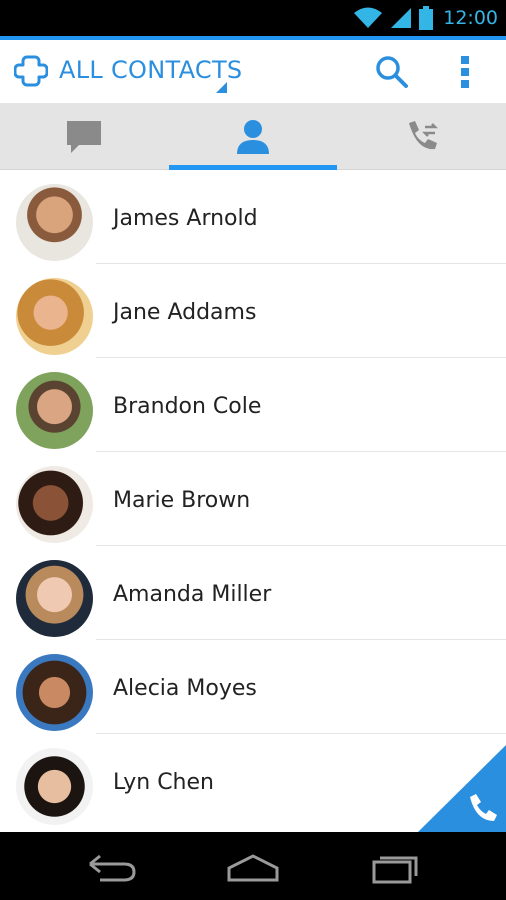 The image size is (506, 900). I want to click on contact-row: James Arnold, so click(253, 217).